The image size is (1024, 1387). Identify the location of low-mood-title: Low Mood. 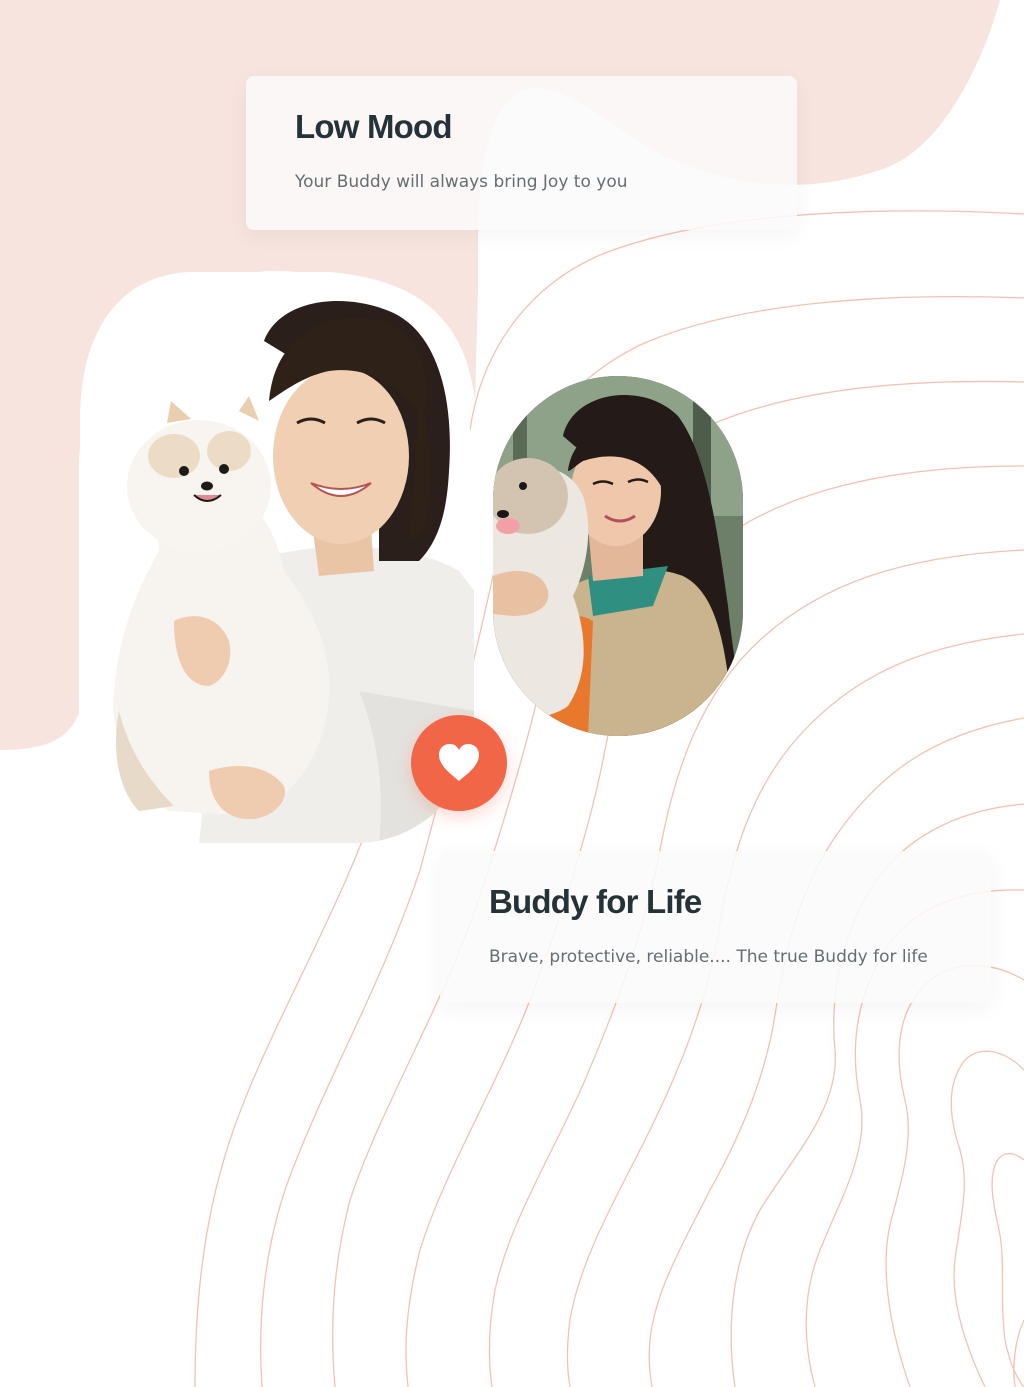
(374, 126).